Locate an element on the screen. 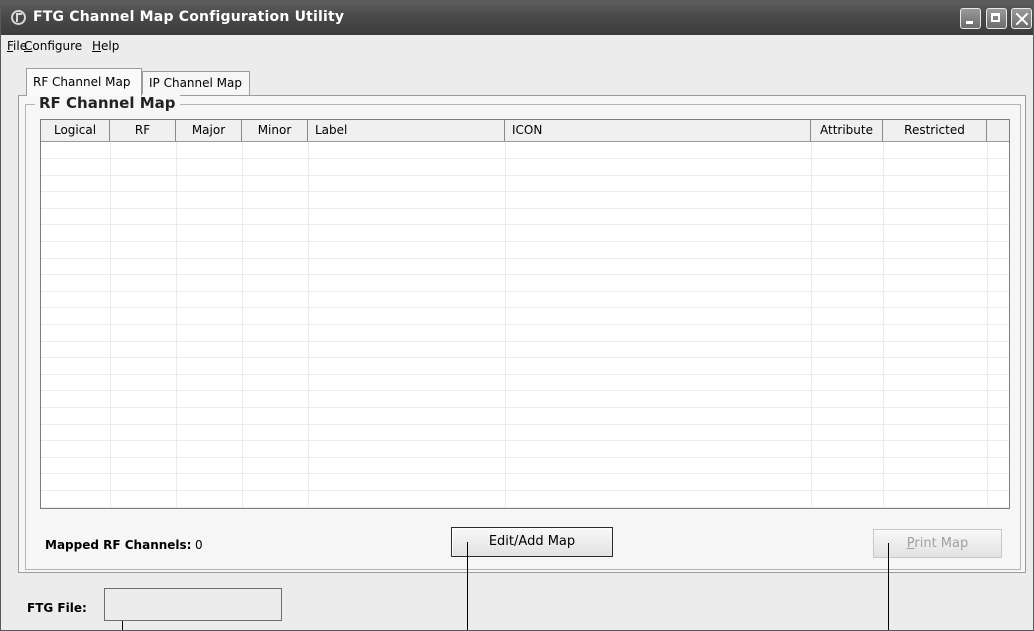 This screenshot has width=1034, height=631. menu-help: Help is located at coordinates (105, 46).